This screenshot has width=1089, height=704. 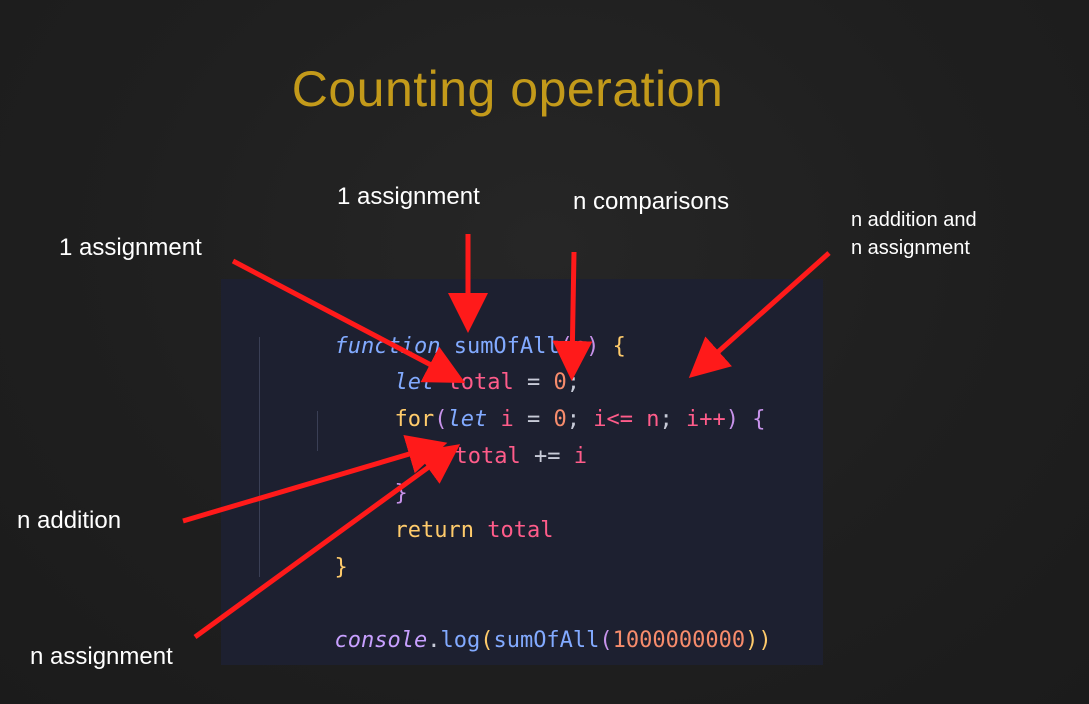 What do you see at coordinates (547, 456) in the screenshot?
I see `operator: +=` at bounding box center [547, 456].